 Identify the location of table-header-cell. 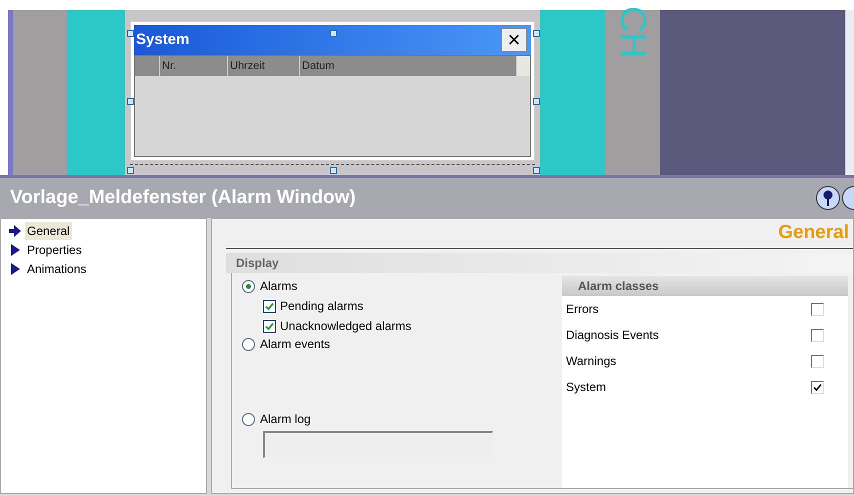
(147, 66).